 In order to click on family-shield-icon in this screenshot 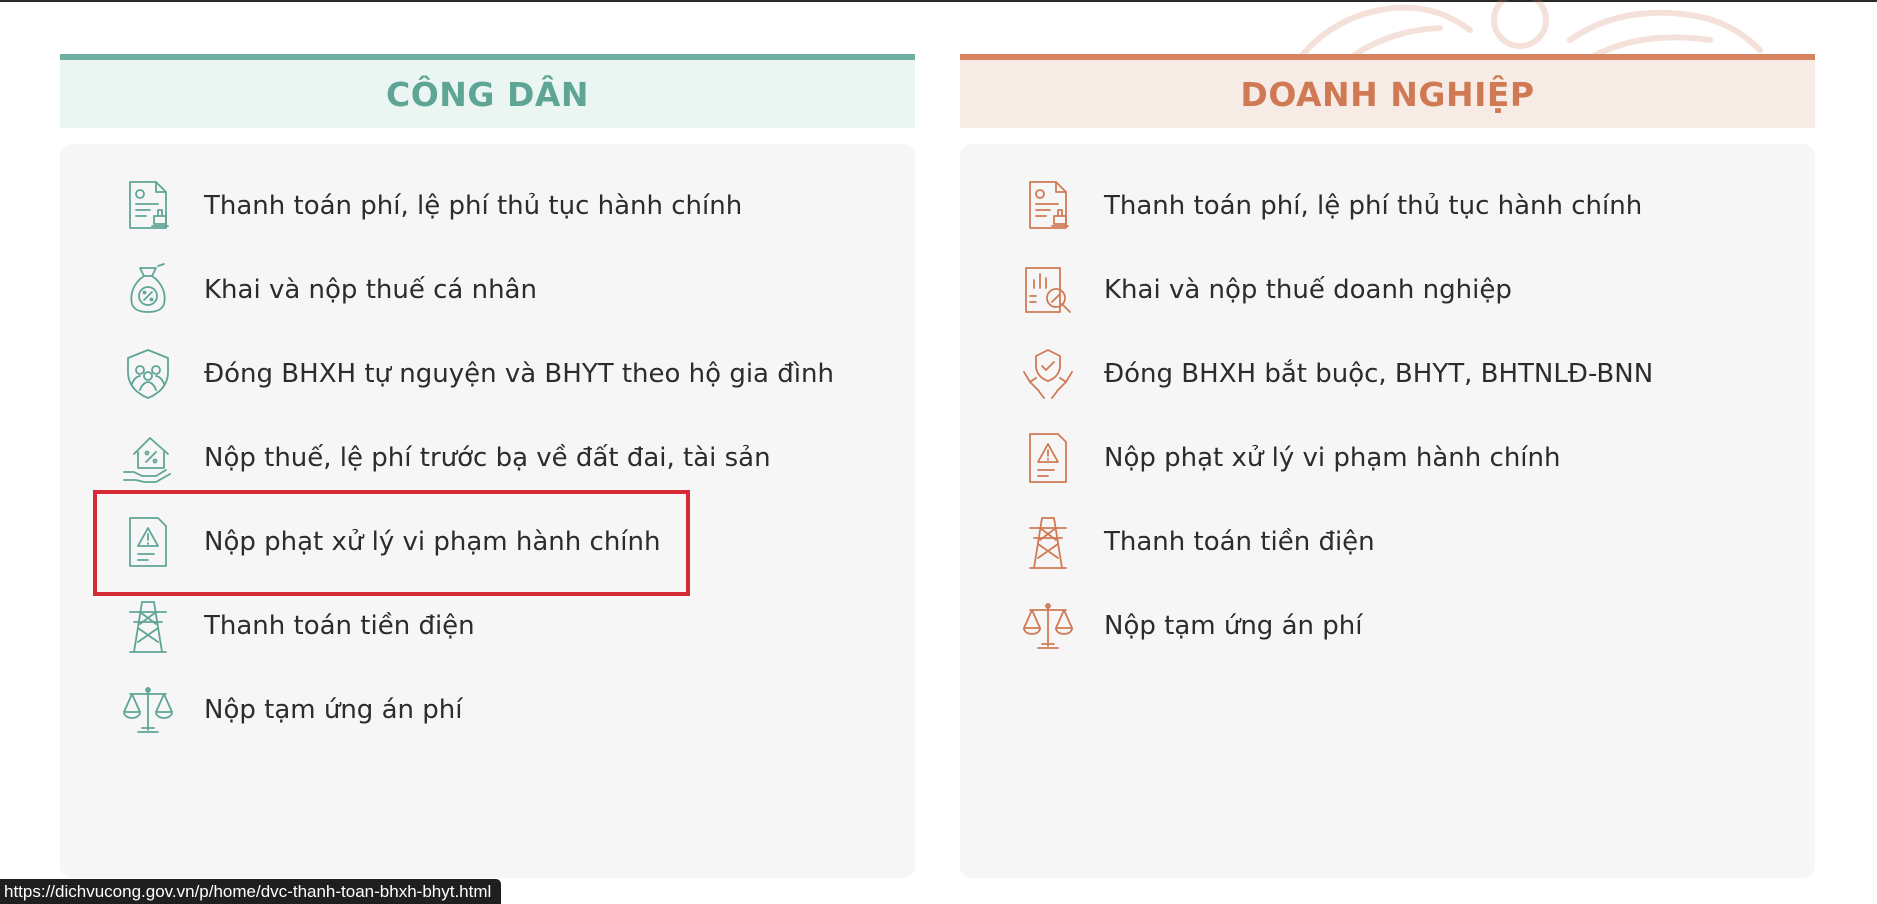, I will do `click(148, 374)`.